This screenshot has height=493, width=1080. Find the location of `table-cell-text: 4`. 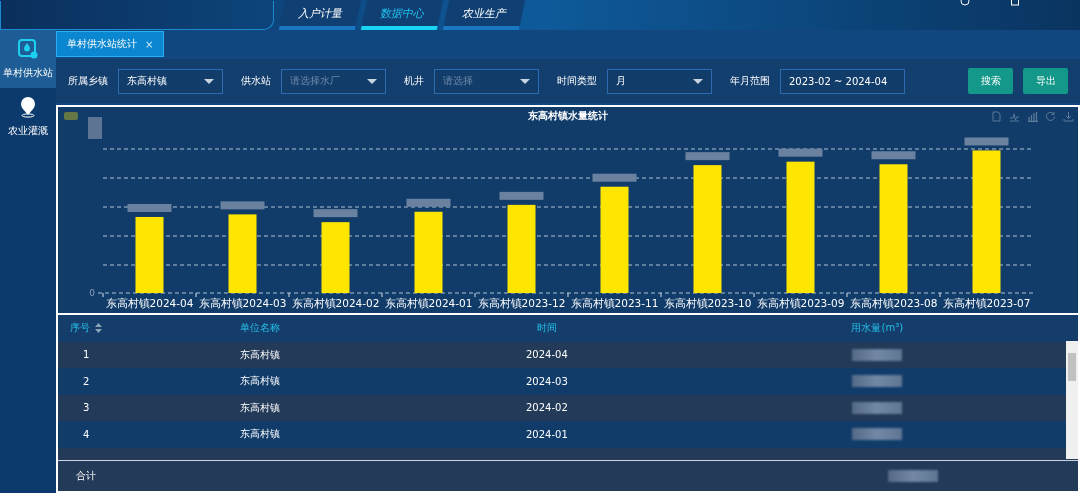

table-cell-text: 4 is located at coordinates (86, 434).